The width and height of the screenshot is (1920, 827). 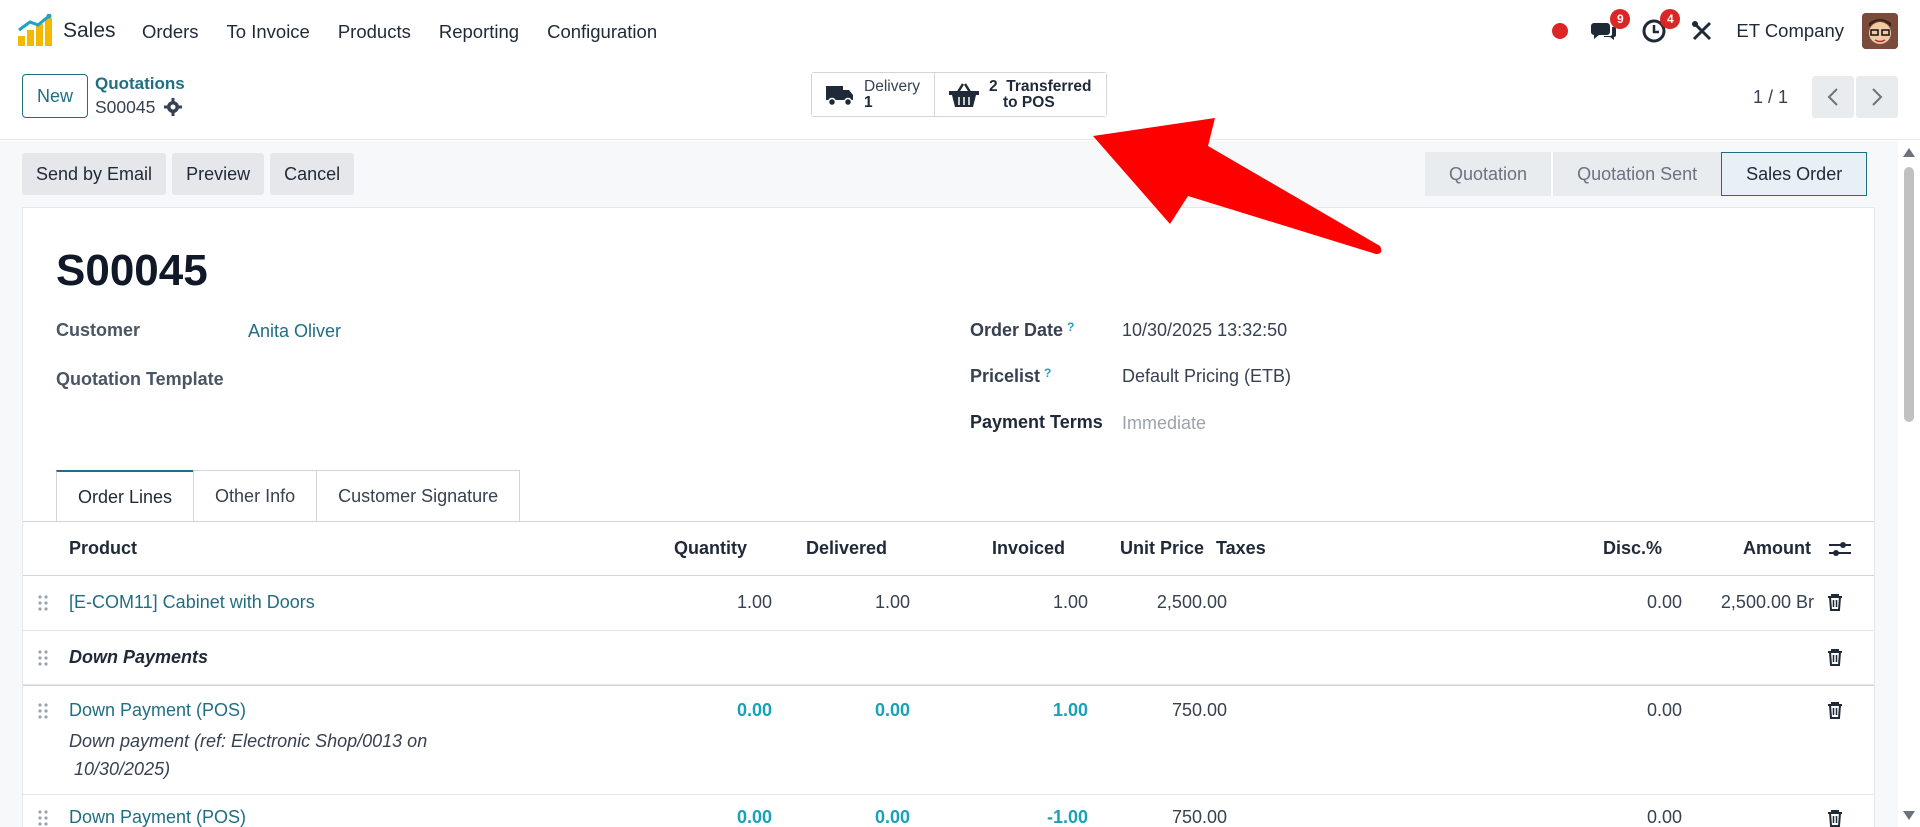 What do you see at coordinates (1909, 152) in the screenshot?
I see `scroll-up-icon` at bounding box center [1909, 152].